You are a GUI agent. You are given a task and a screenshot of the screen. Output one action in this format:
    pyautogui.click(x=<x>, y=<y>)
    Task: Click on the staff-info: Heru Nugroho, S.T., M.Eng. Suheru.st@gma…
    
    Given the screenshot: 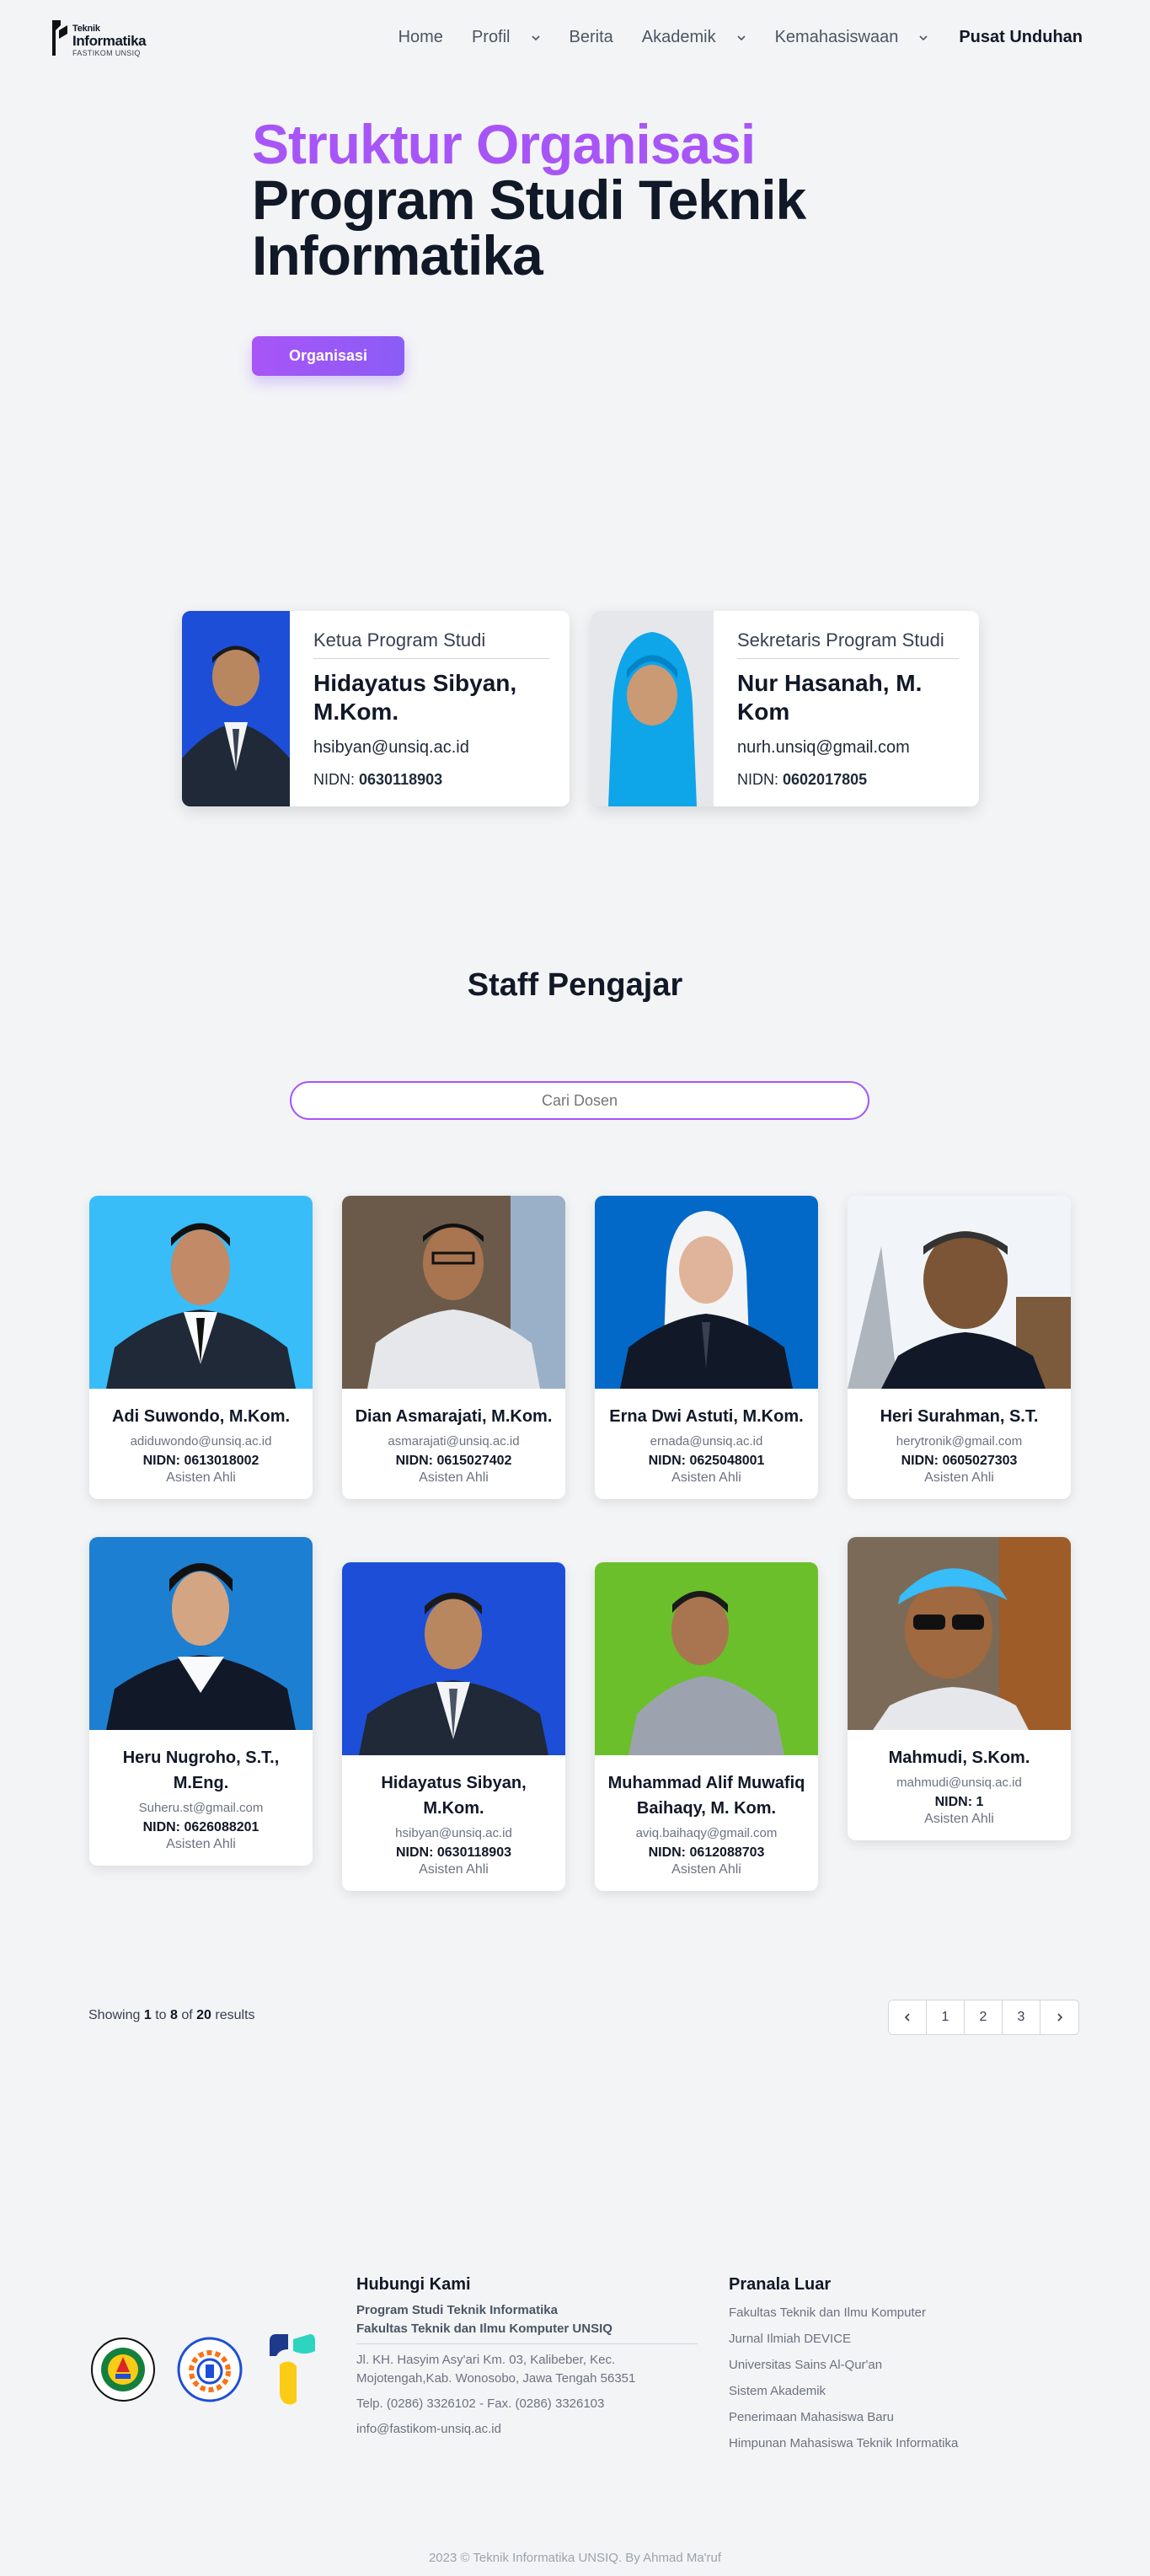 What is the action you would take?
    pyautogui.click(x=201, y=1798)
    